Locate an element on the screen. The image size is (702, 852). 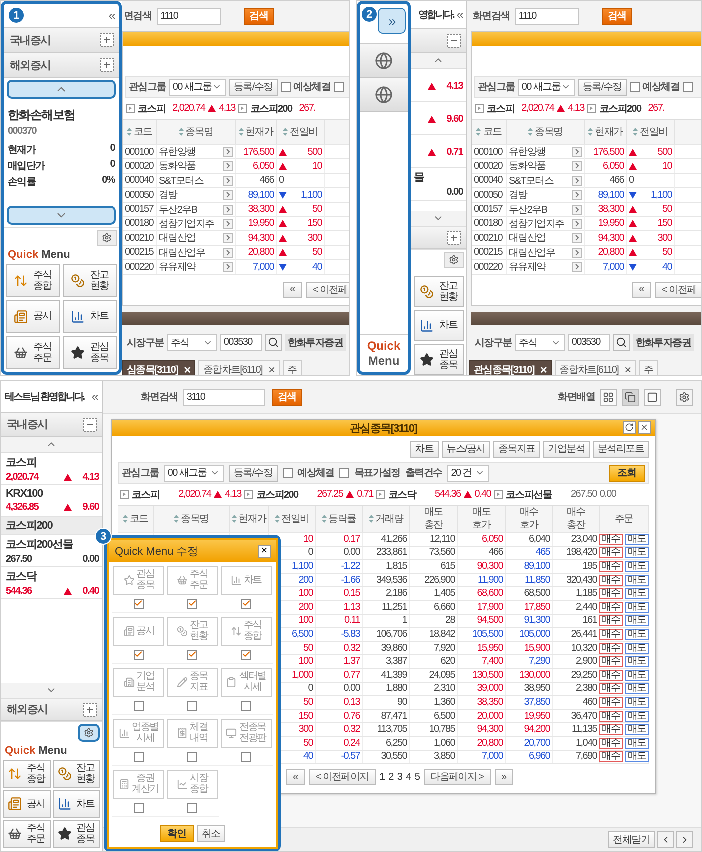
confirm-button: 확인 is located at coordinates (177, 833).